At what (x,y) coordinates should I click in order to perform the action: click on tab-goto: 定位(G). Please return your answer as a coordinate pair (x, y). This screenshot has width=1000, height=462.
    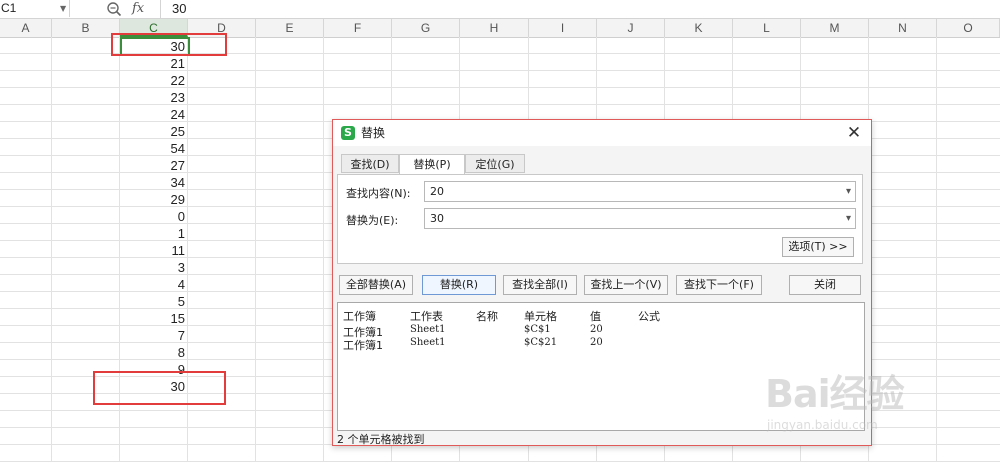
    Looking at the image, I should click on (495, 163).